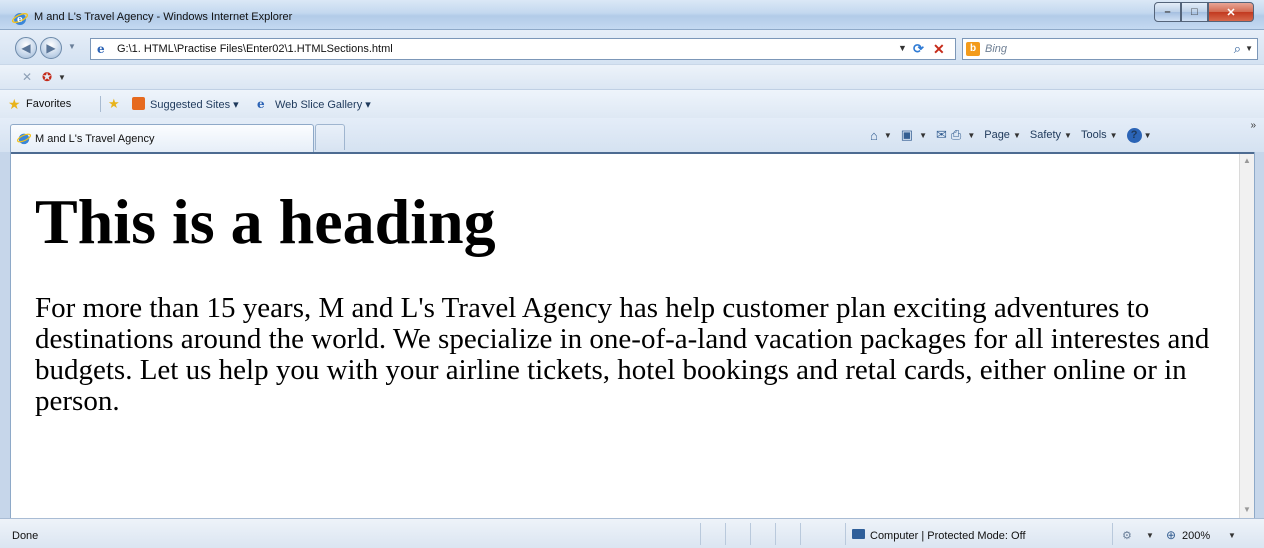 This screenshot has width=1264, height=548. I want to click on addon-icon: ✪, so click(47, 77).